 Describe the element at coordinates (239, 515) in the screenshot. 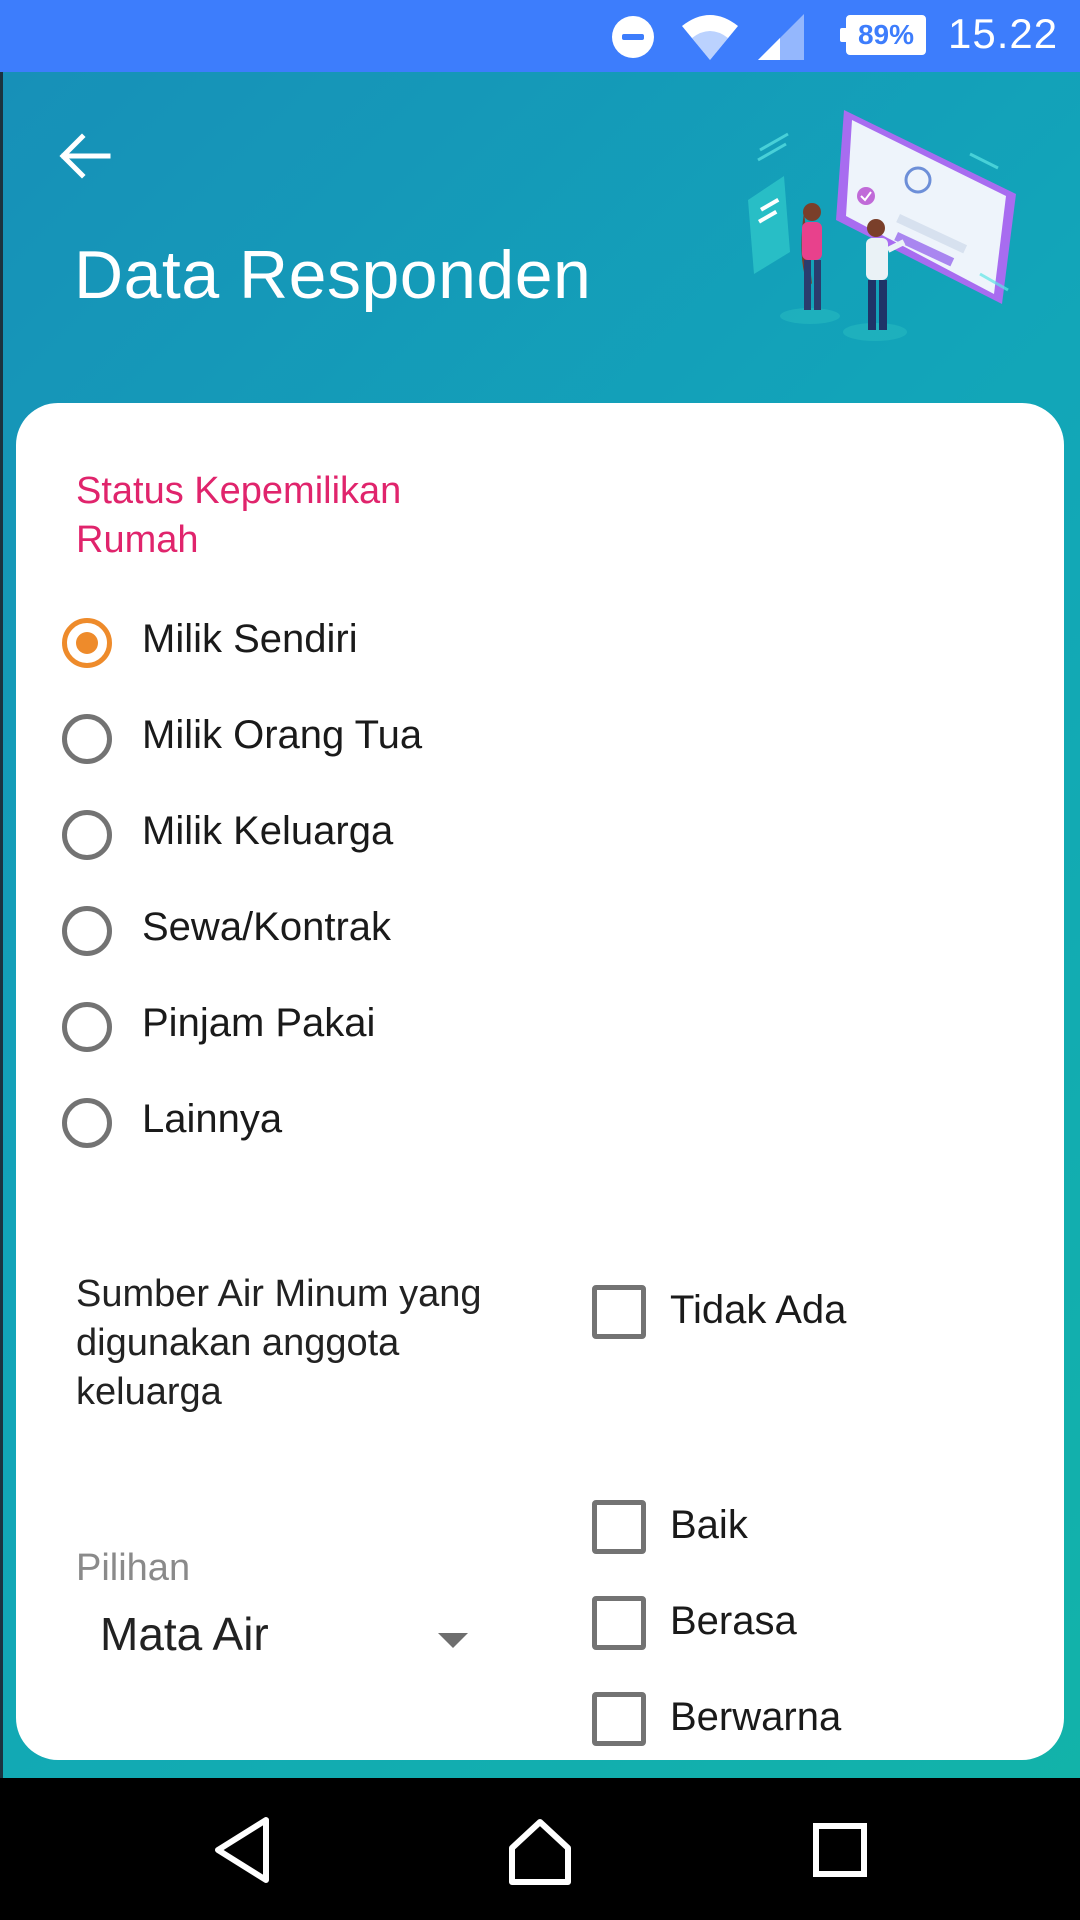

I see `ownership-section-label: Status Kepemilikan Rumah` at that location.